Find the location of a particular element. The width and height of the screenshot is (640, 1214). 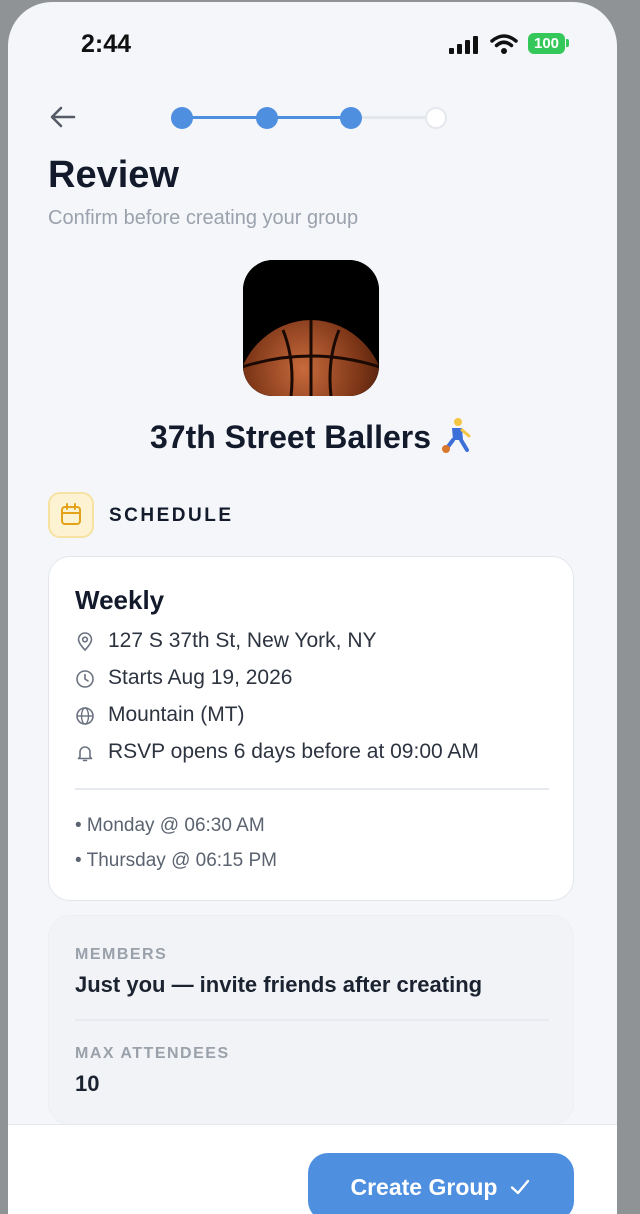

max-attendees-value: 10 is located at coordinates (87, 1083).